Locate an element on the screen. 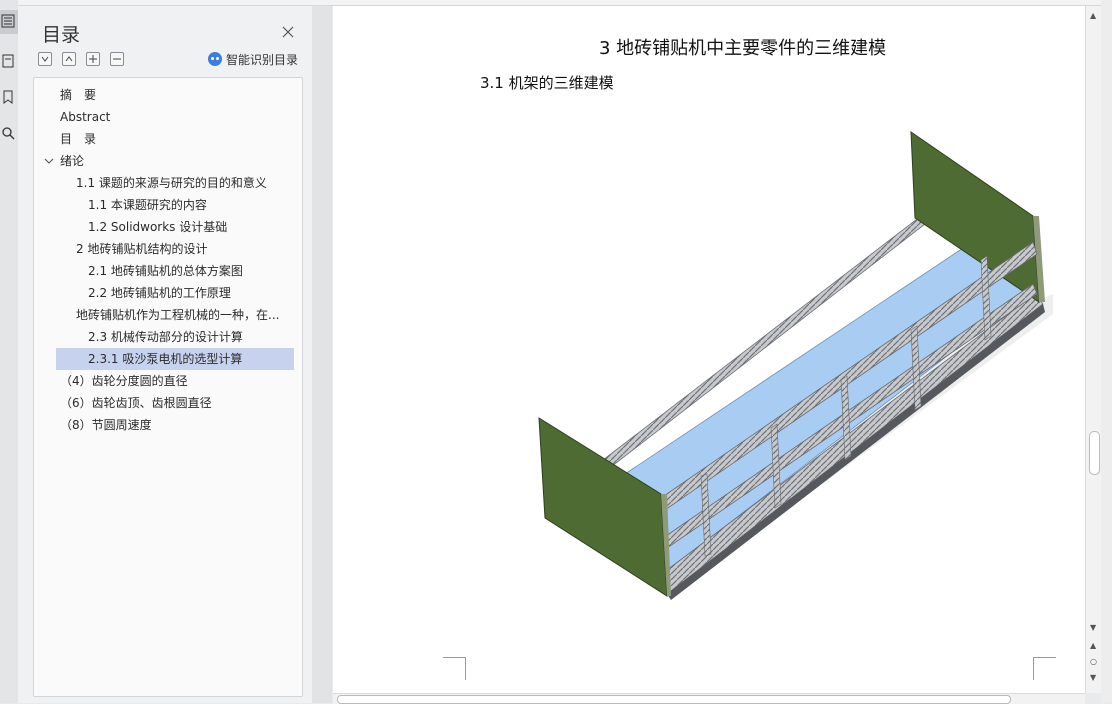 The height and width of the screenshot is (704, 1112). toc-item-abstract-cn: 摘 要 is located at coordinates (175, 95).